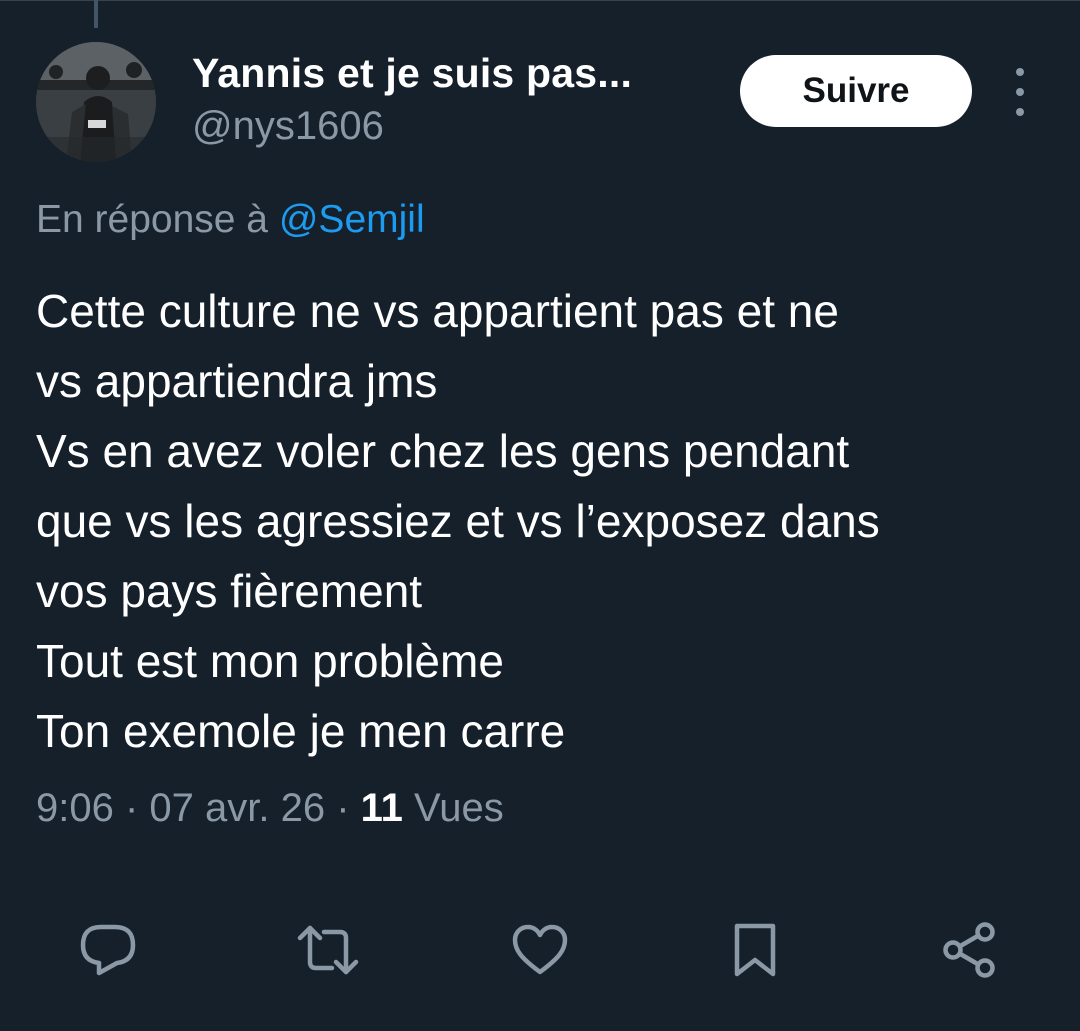  I want to click on author-handle: @nys1606, so click(288, 126).